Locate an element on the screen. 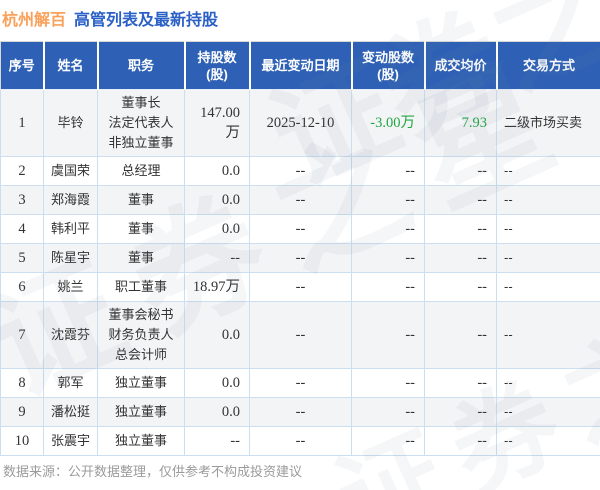 This screenshot has width=600, height=490. cell-no: 10 is located at coordinates (22, 441).